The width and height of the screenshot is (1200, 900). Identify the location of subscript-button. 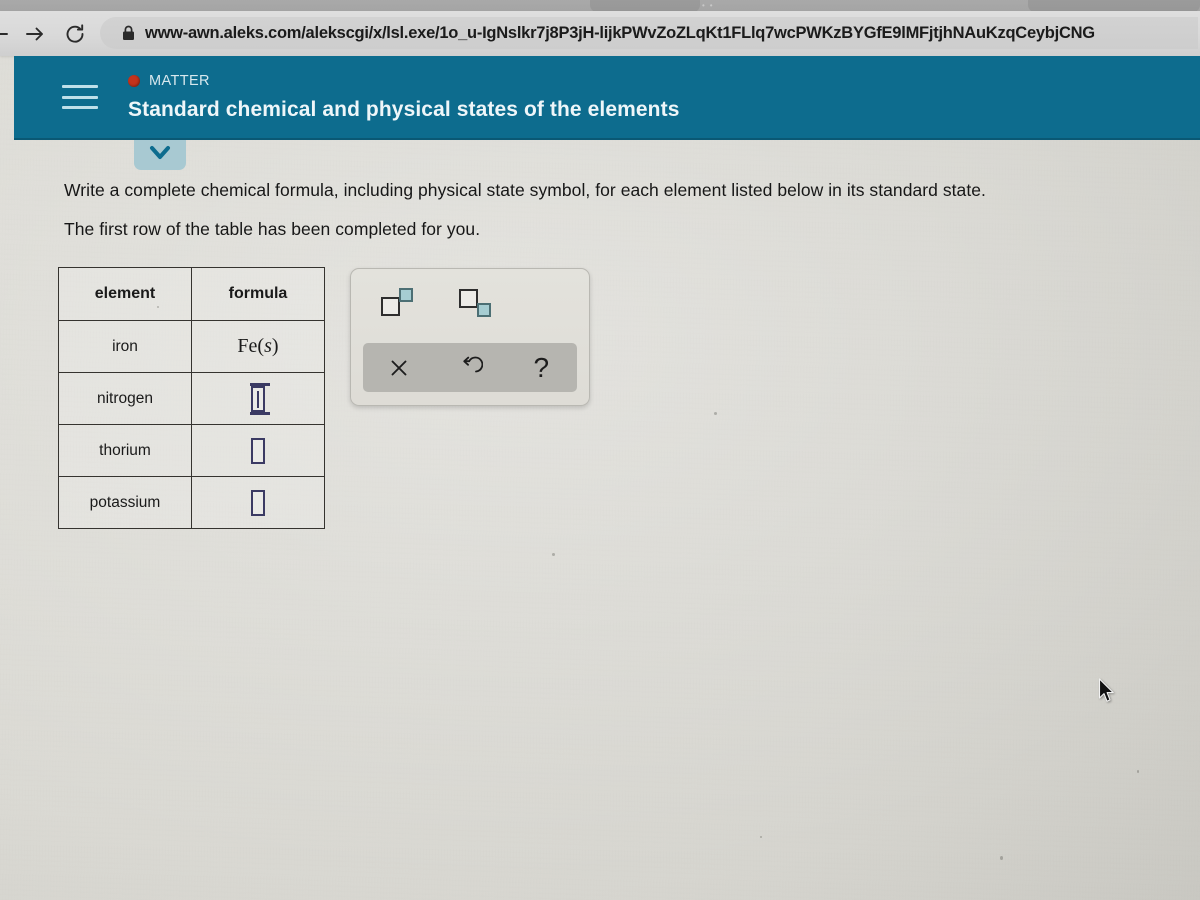
(483, 304).